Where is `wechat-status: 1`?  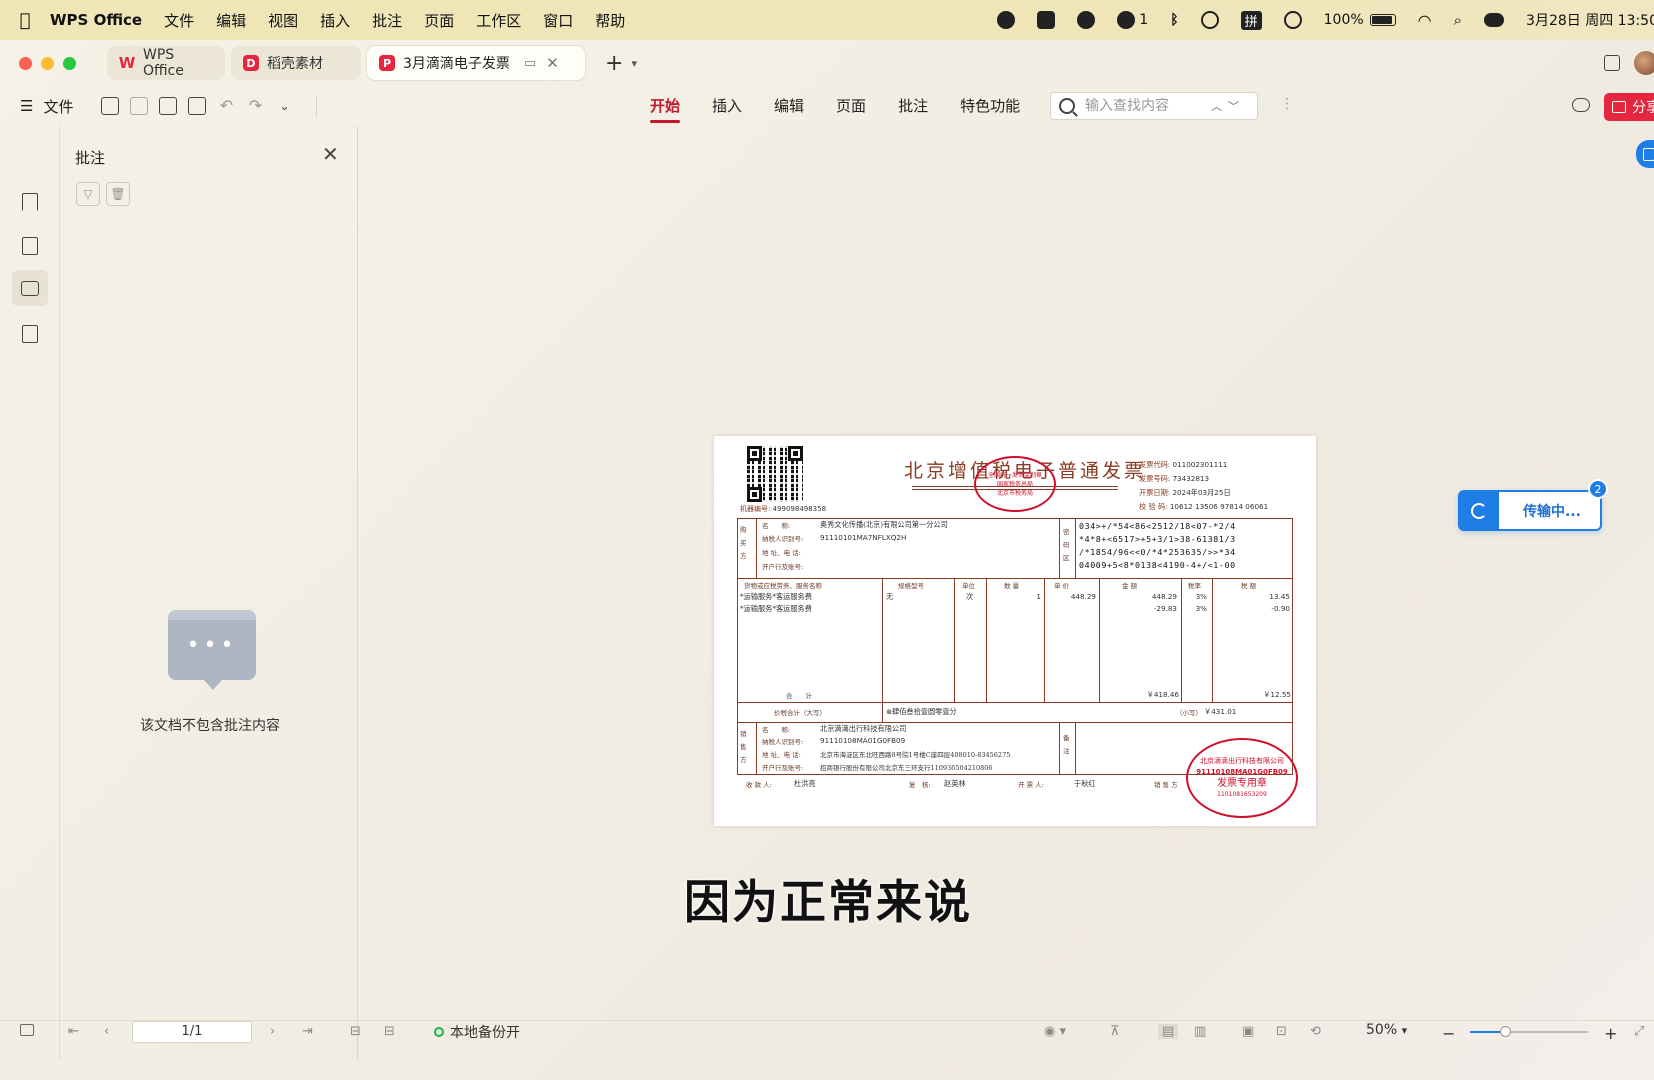 wechat-status: 1 is located at coordinates (1132, 20).